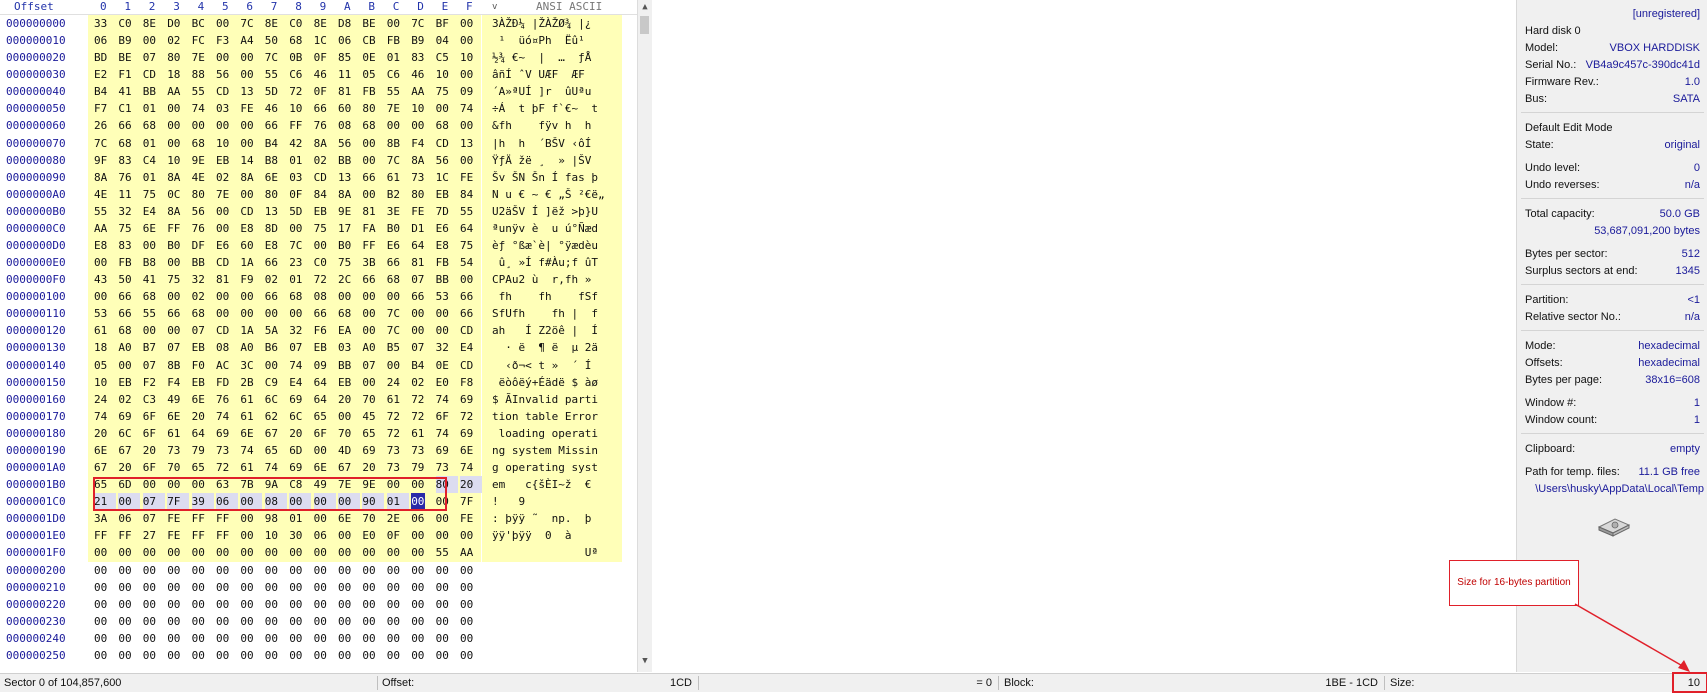  I want to click on offset-label: Offset:, so click(398, 683).